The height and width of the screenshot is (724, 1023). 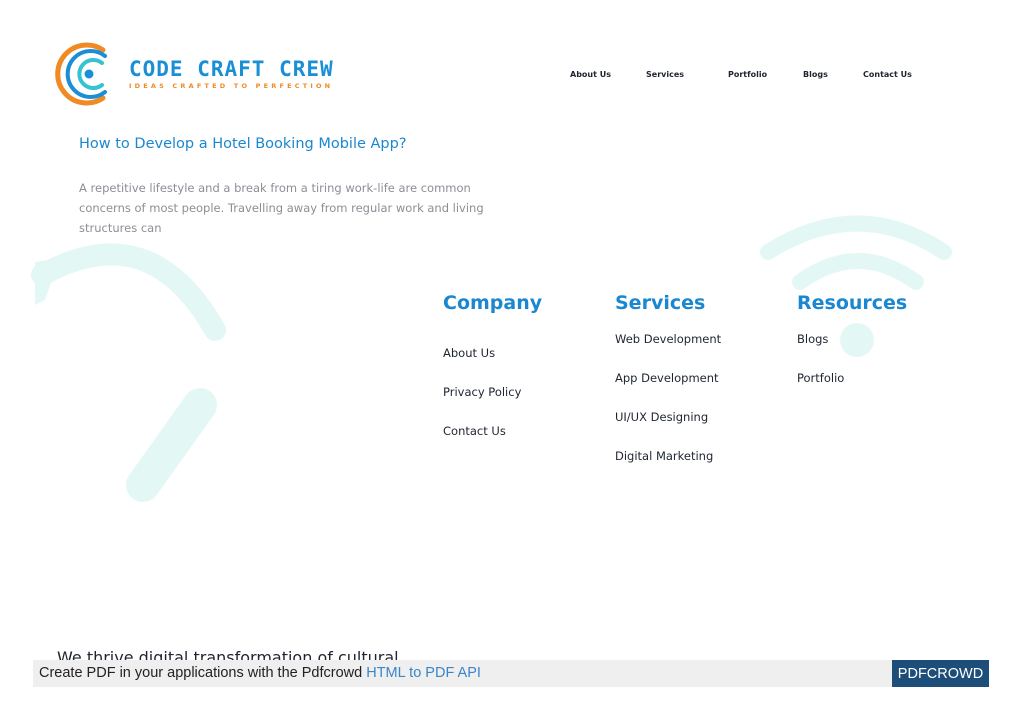 I want to click on brand-tagline: IDEAS CRAFTED TO PERFECTION, so click(x=231, y=86).